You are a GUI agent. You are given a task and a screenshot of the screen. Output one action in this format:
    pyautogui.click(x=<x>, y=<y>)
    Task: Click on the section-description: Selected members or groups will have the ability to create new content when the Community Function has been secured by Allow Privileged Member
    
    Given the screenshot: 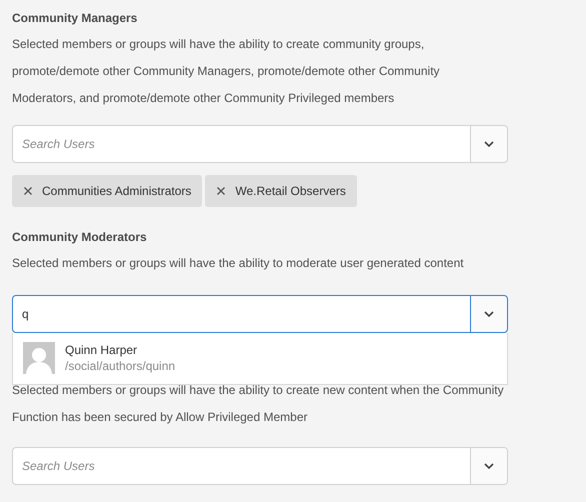 What is the action you would take?
    pyautogui.click(x=258, y=404)
    